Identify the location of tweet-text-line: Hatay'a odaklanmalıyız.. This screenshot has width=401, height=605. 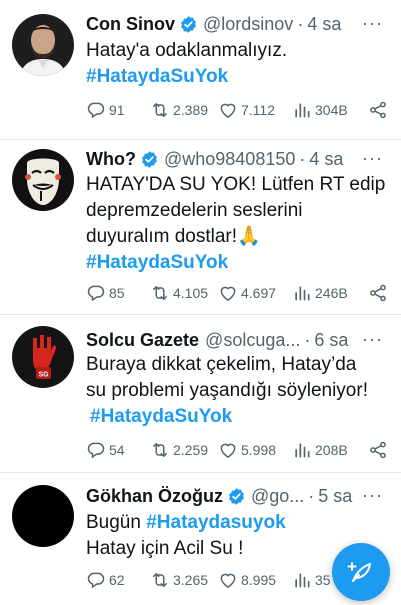
(187, 50).